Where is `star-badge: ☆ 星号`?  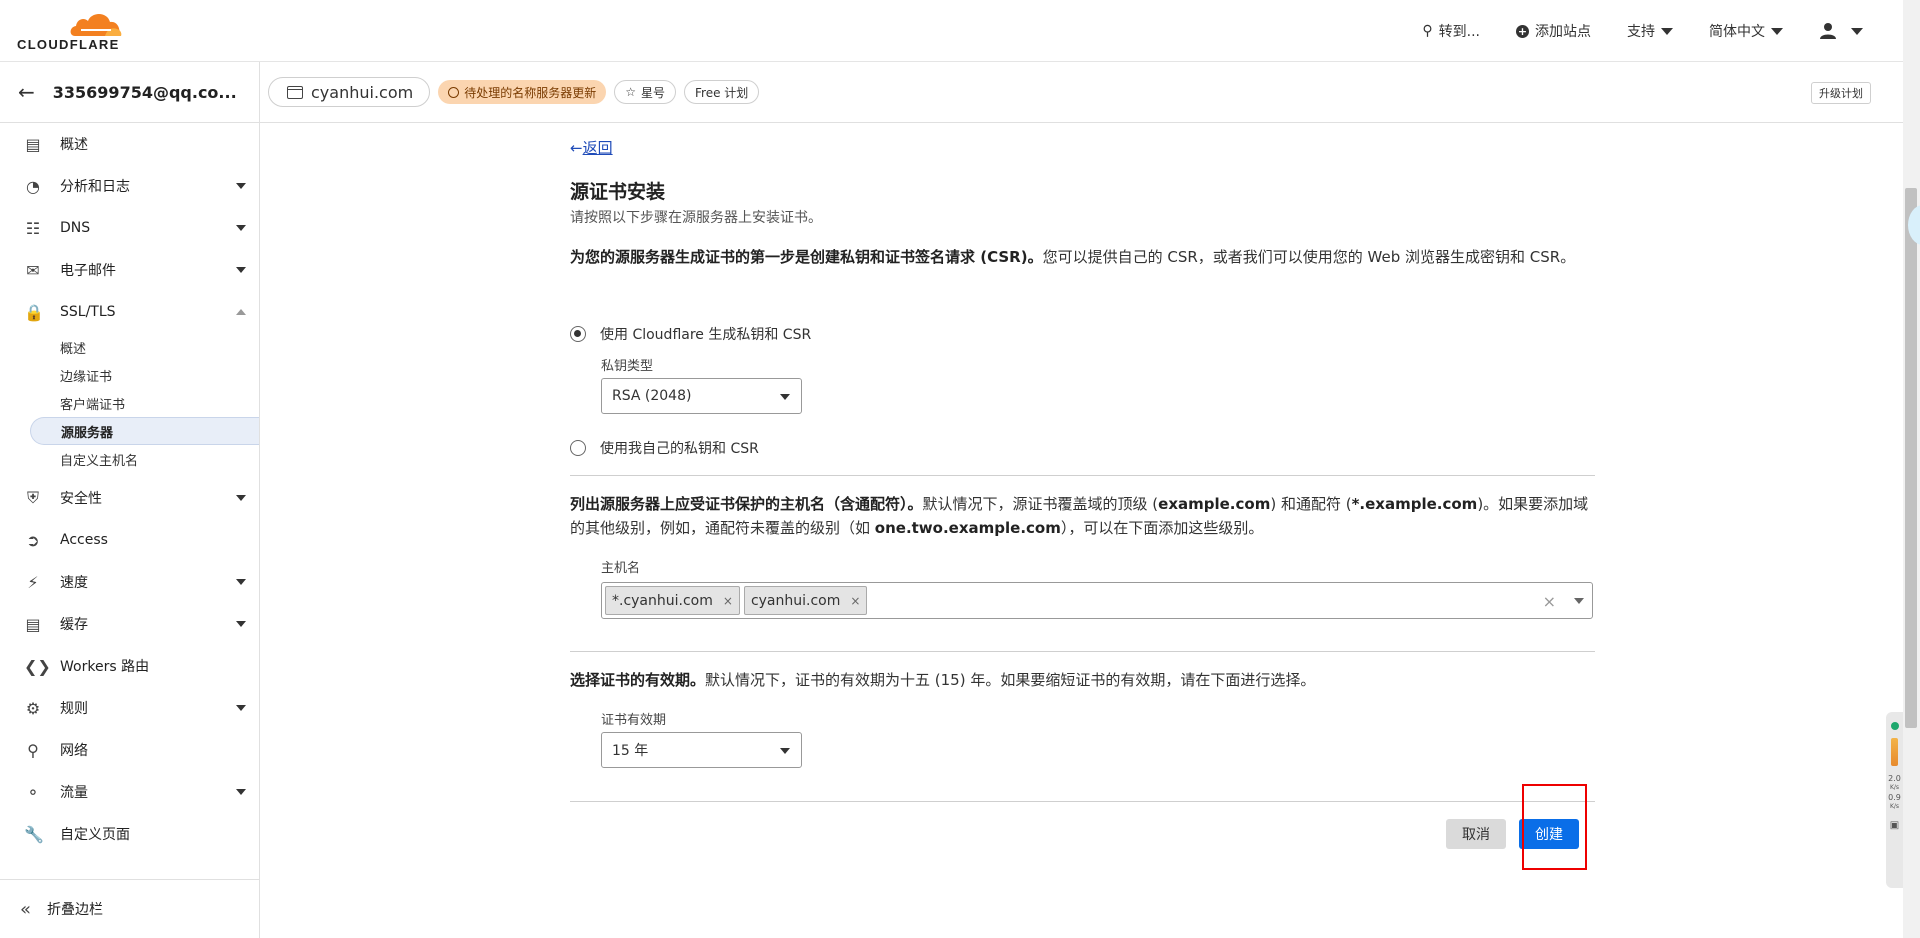 star-badge: ☆ 星号 is located at coordinates (645, 92).